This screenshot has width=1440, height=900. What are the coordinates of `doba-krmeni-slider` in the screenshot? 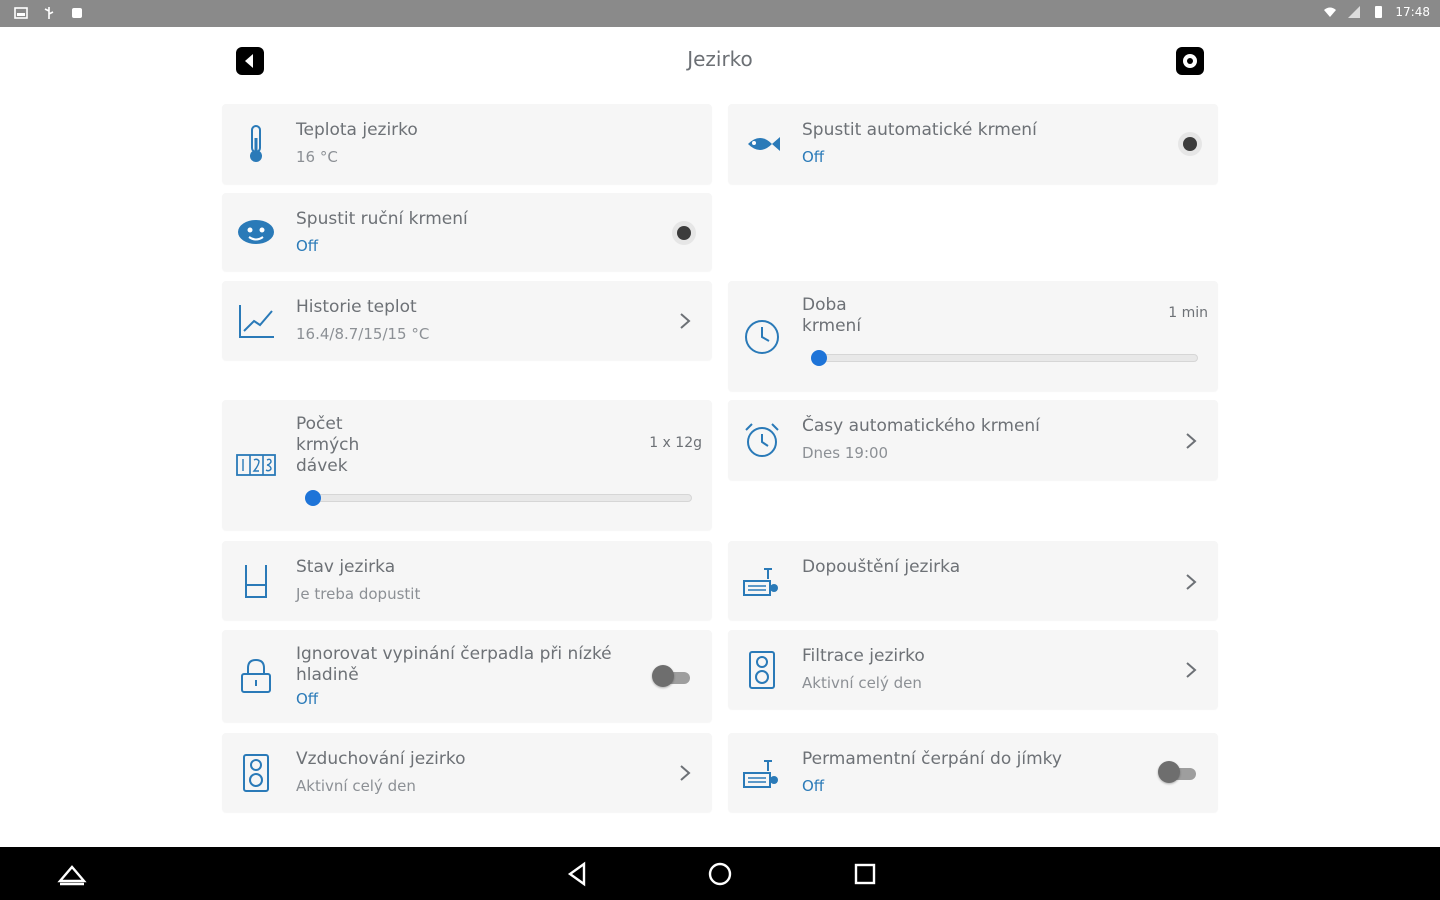 It's located at (1004, 358).